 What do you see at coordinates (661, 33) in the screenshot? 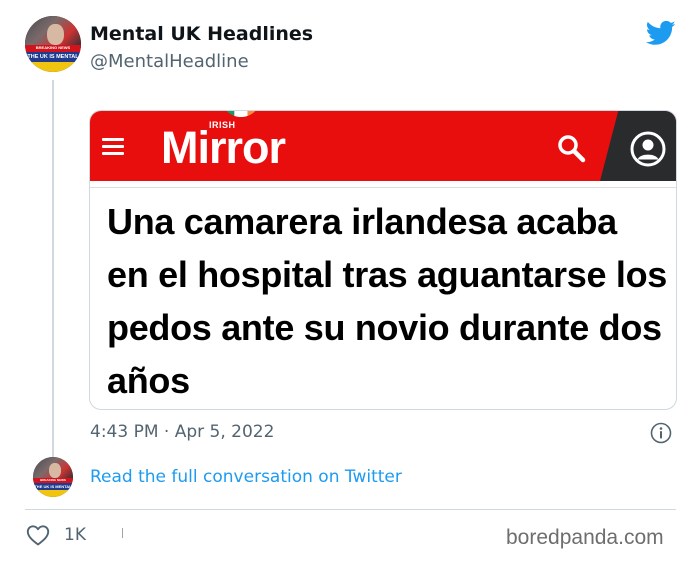
I see `twitter-bird-icon` at bounding box center [661, 33].